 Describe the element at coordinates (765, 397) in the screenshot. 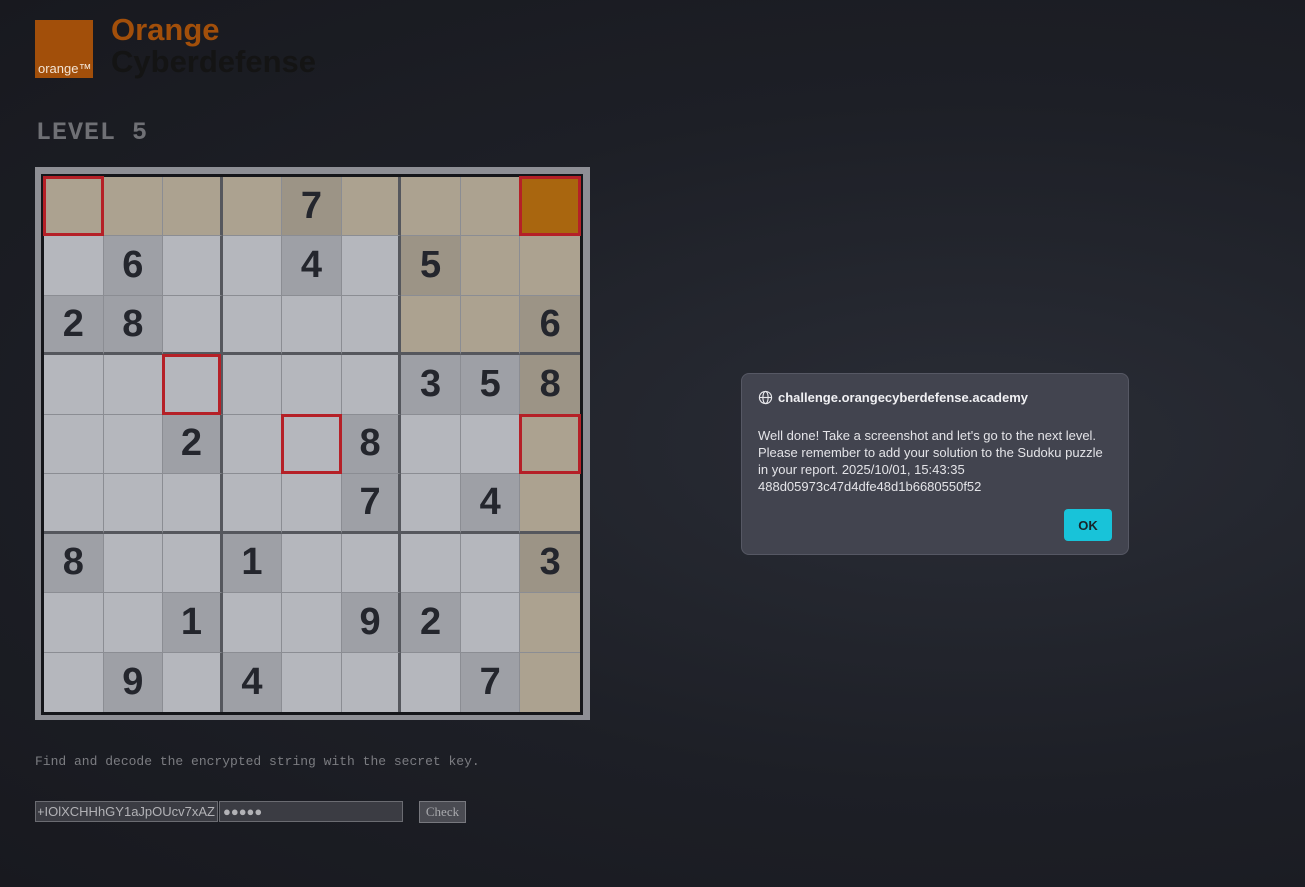

I see `globe-icon` at that location.